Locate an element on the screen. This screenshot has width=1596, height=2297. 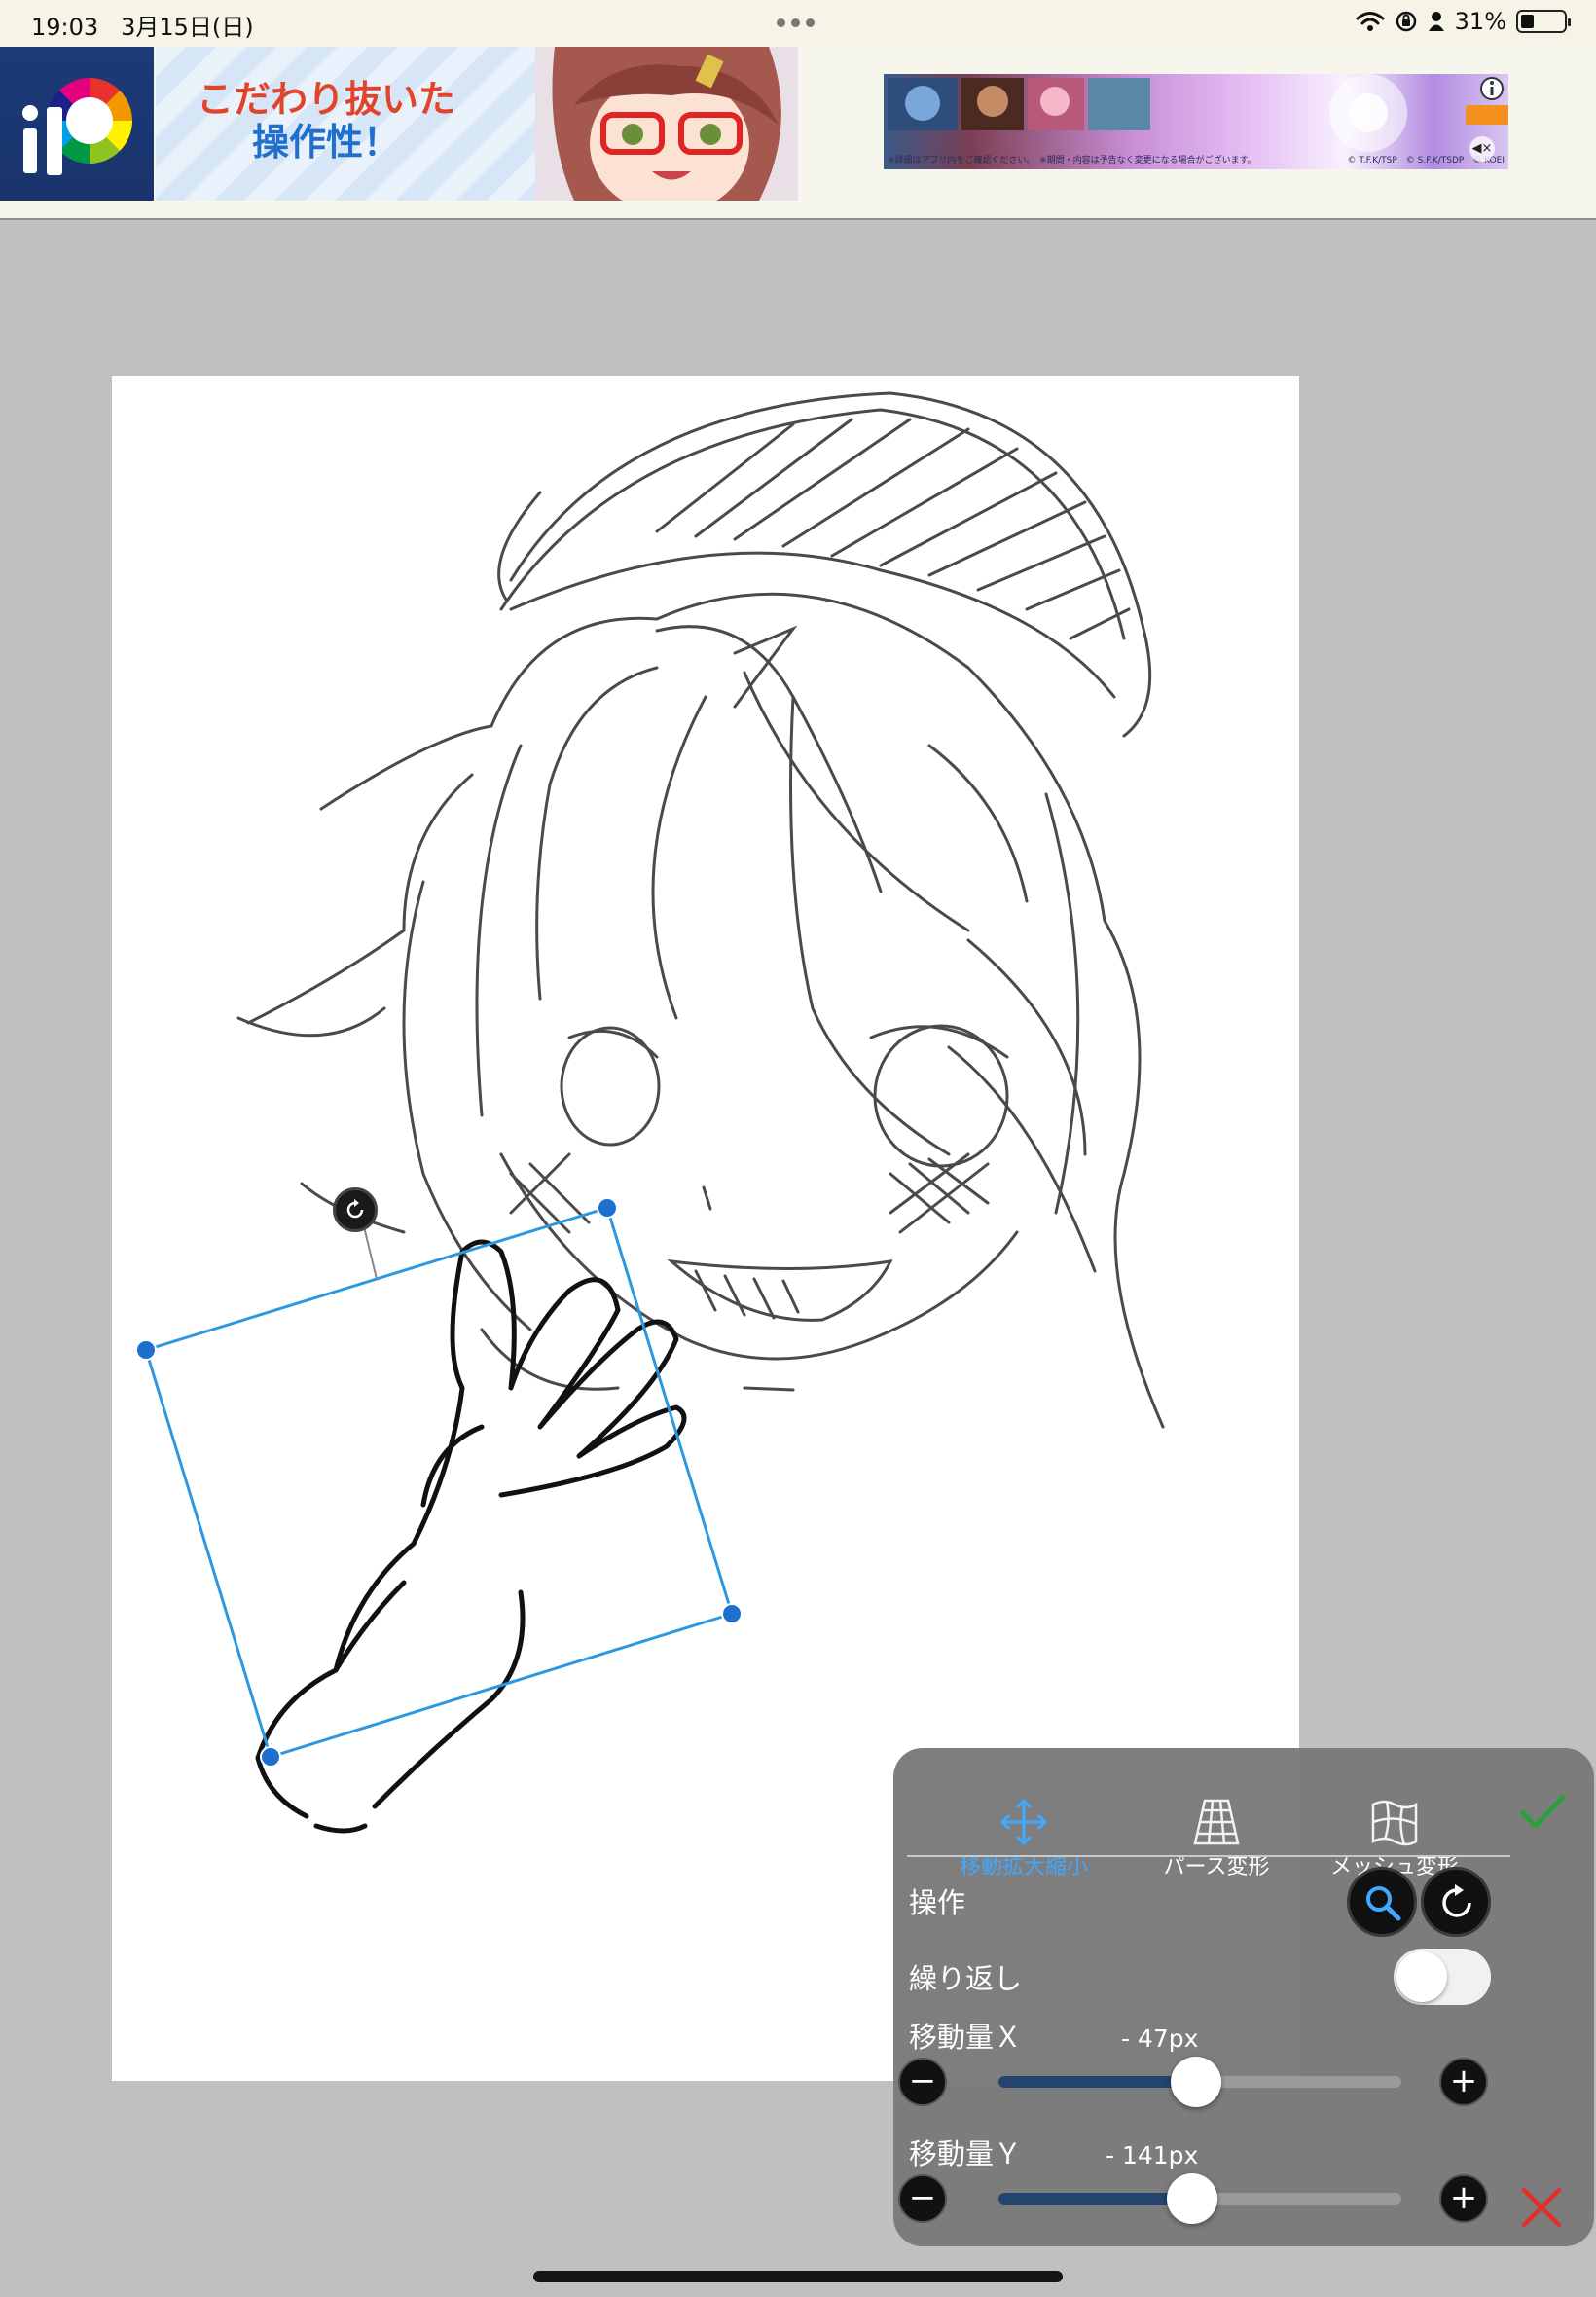
move-y-decrement-button: − is located at coordinates (922, 2198).